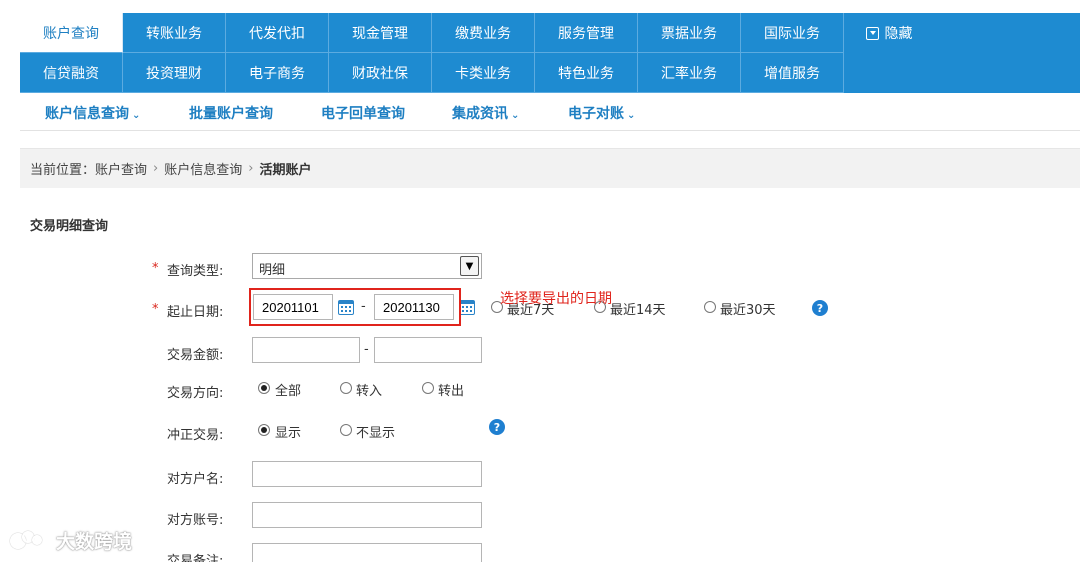 Image resolution: width=1080 pixels, height=562 pixels. I want to click on last-30-days-radio, so click(710, 307).